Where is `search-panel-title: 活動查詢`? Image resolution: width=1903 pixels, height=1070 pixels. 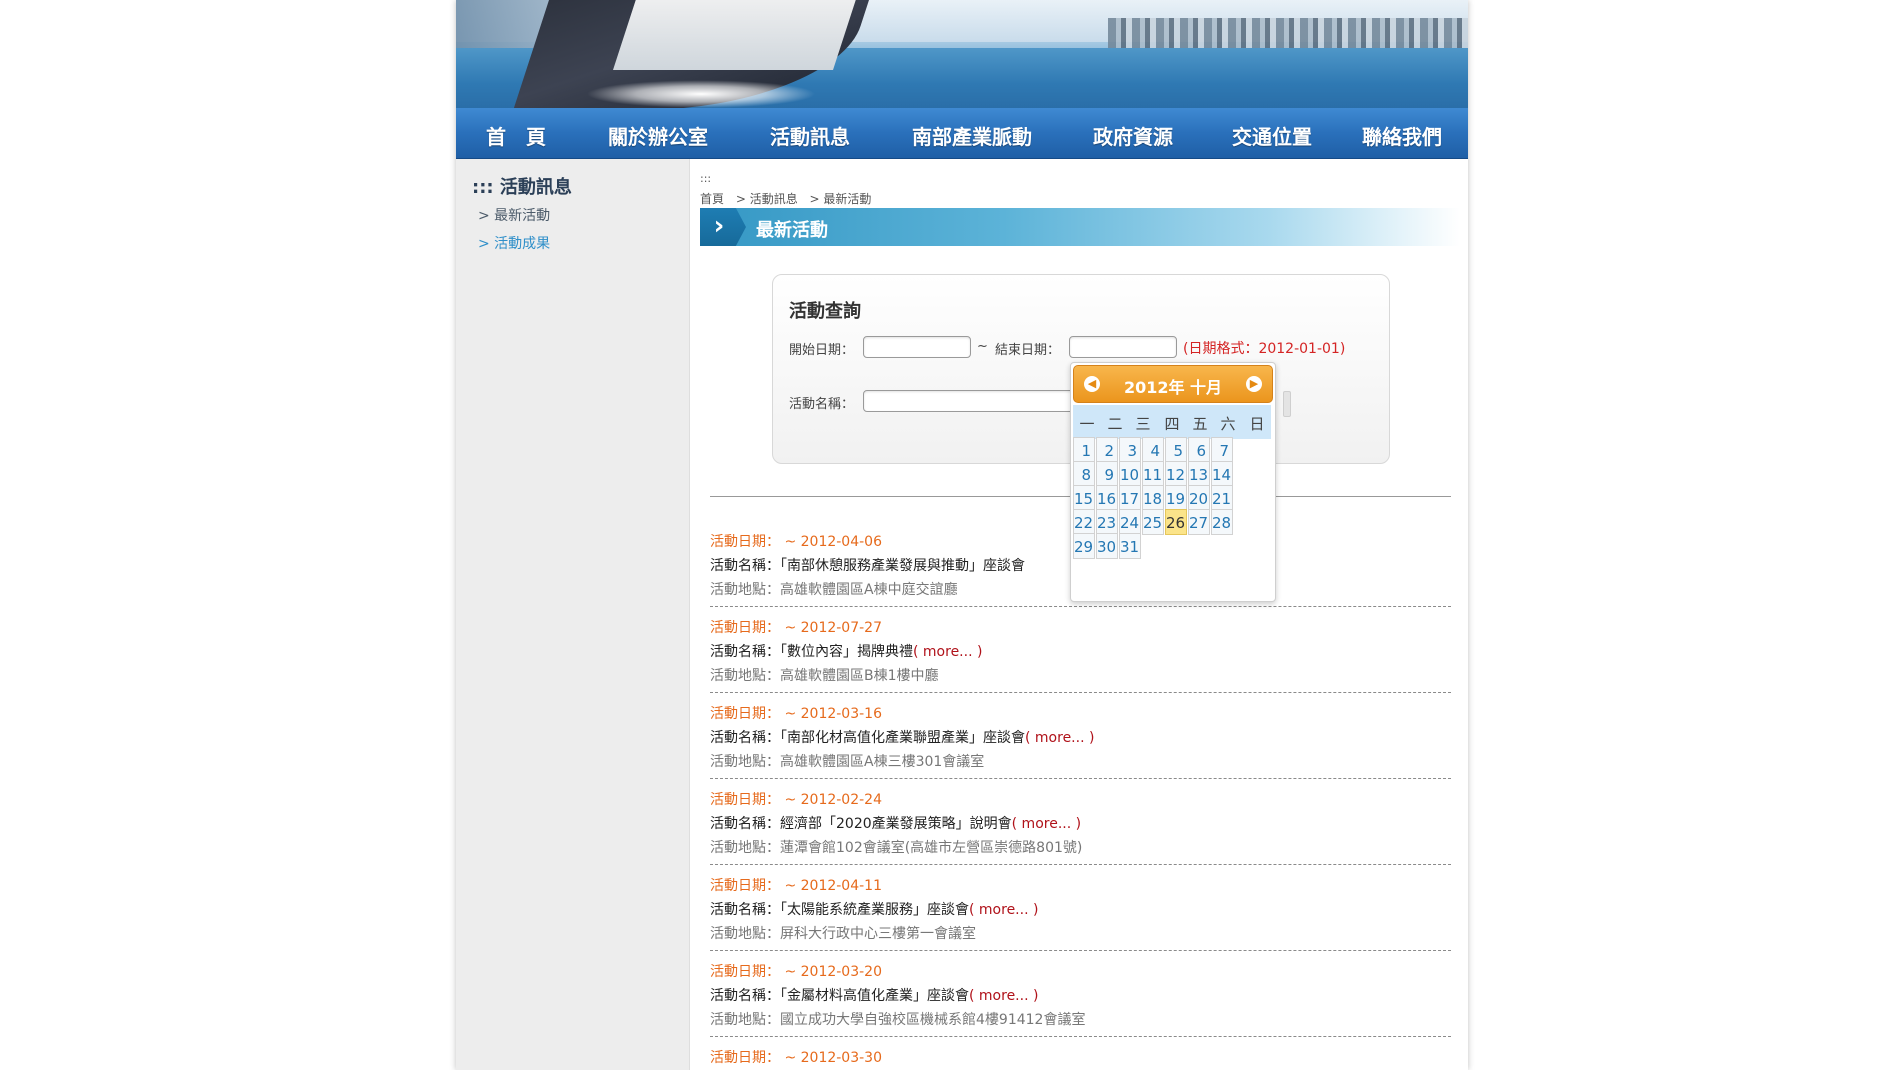
search-panel-title: 活動查詢 is located at coordinates (825, 311).